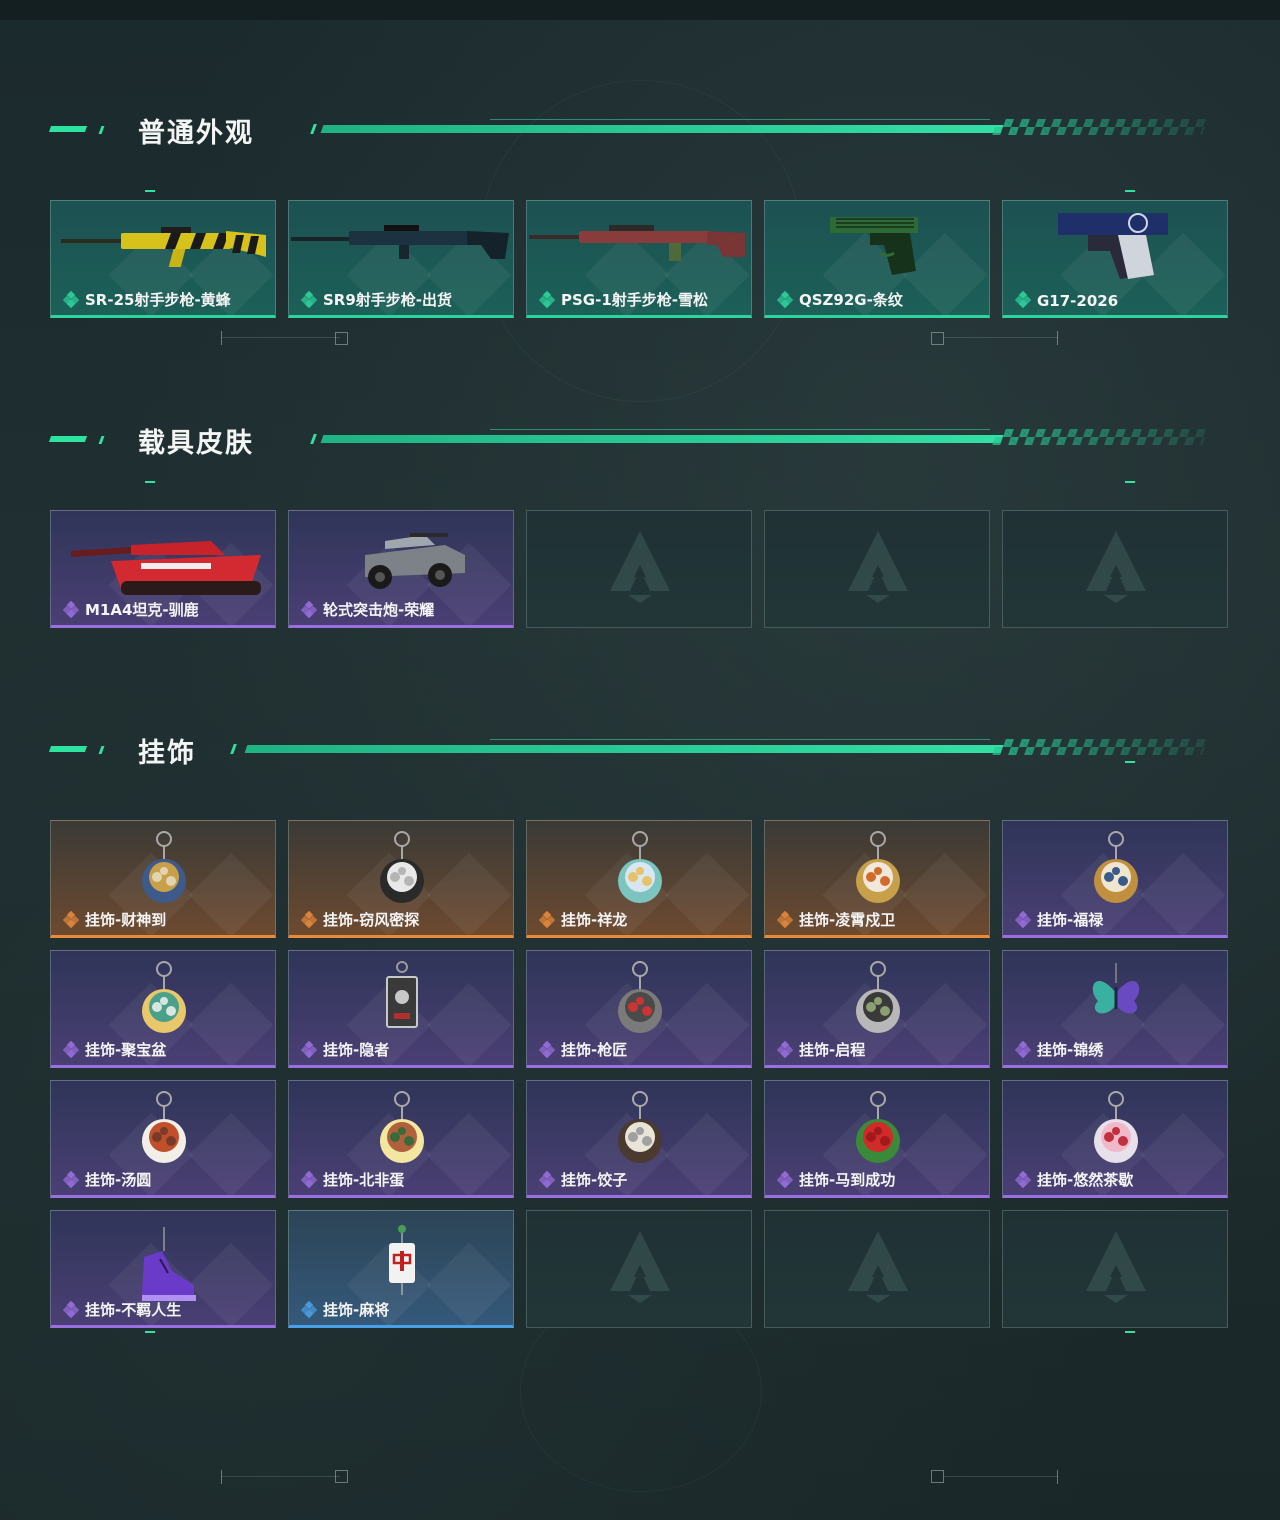 The height and width of the screenshot is (1520, 1280). What do you see at coordinates (878, 1127) in the screenshot?
I see `charm-horse-icon` at bounding box center [878, 1127].